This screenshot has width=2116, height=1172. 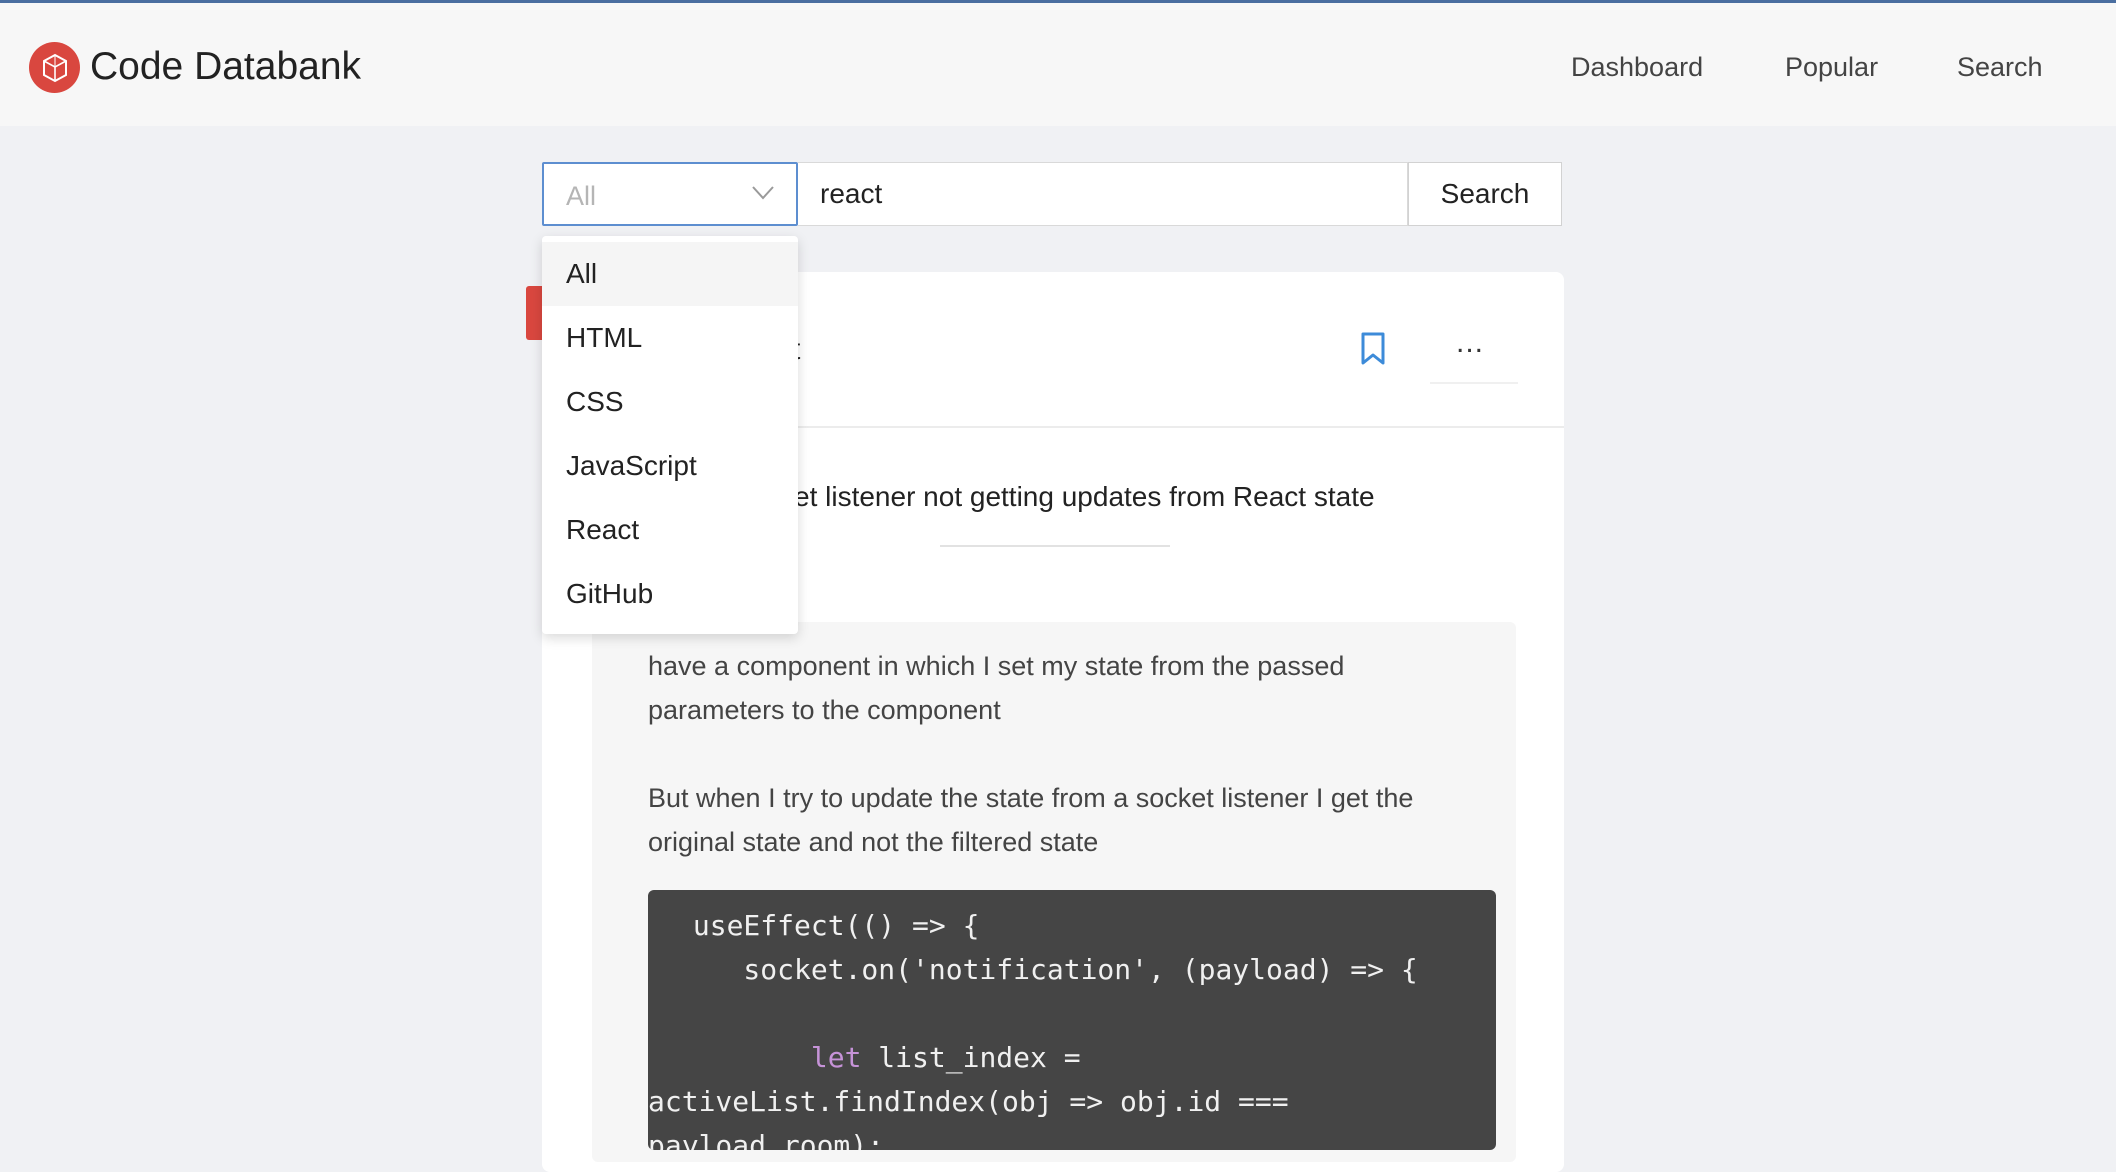 What do you see at coordinates (763, 195) in the screenshot?
I see `chevron-down-icon` at bounding box center [763, 195].